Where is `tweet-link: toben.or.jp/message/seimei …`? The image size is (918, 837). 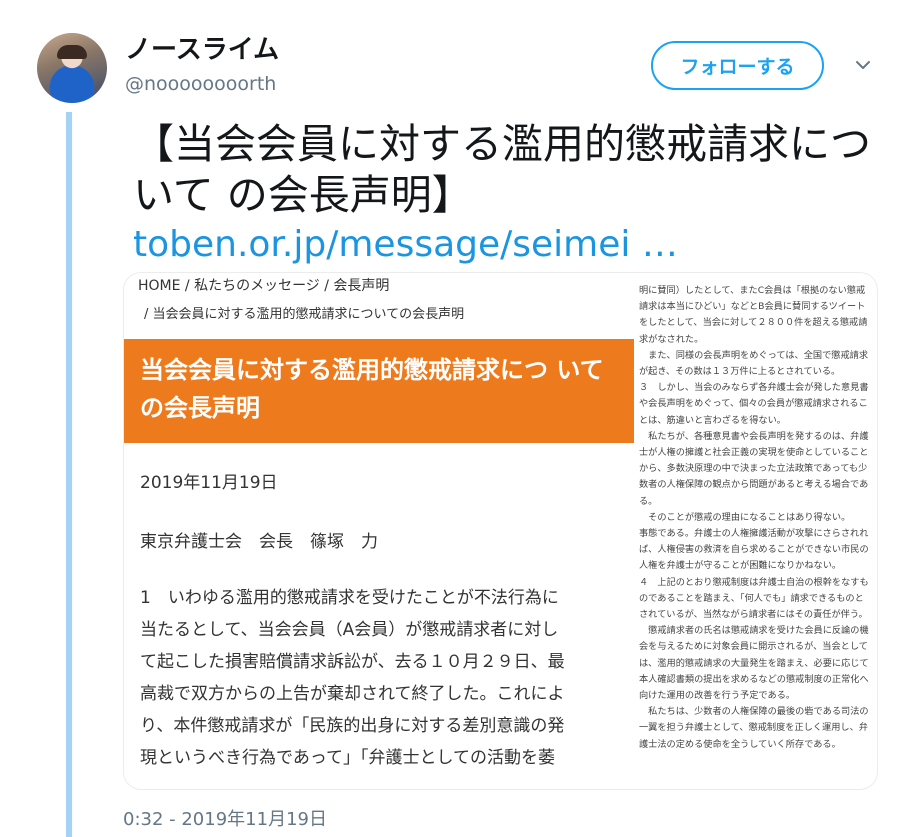 tweet-link: toben.or.jp/message/seimei … is located at coordinates (405, 245).